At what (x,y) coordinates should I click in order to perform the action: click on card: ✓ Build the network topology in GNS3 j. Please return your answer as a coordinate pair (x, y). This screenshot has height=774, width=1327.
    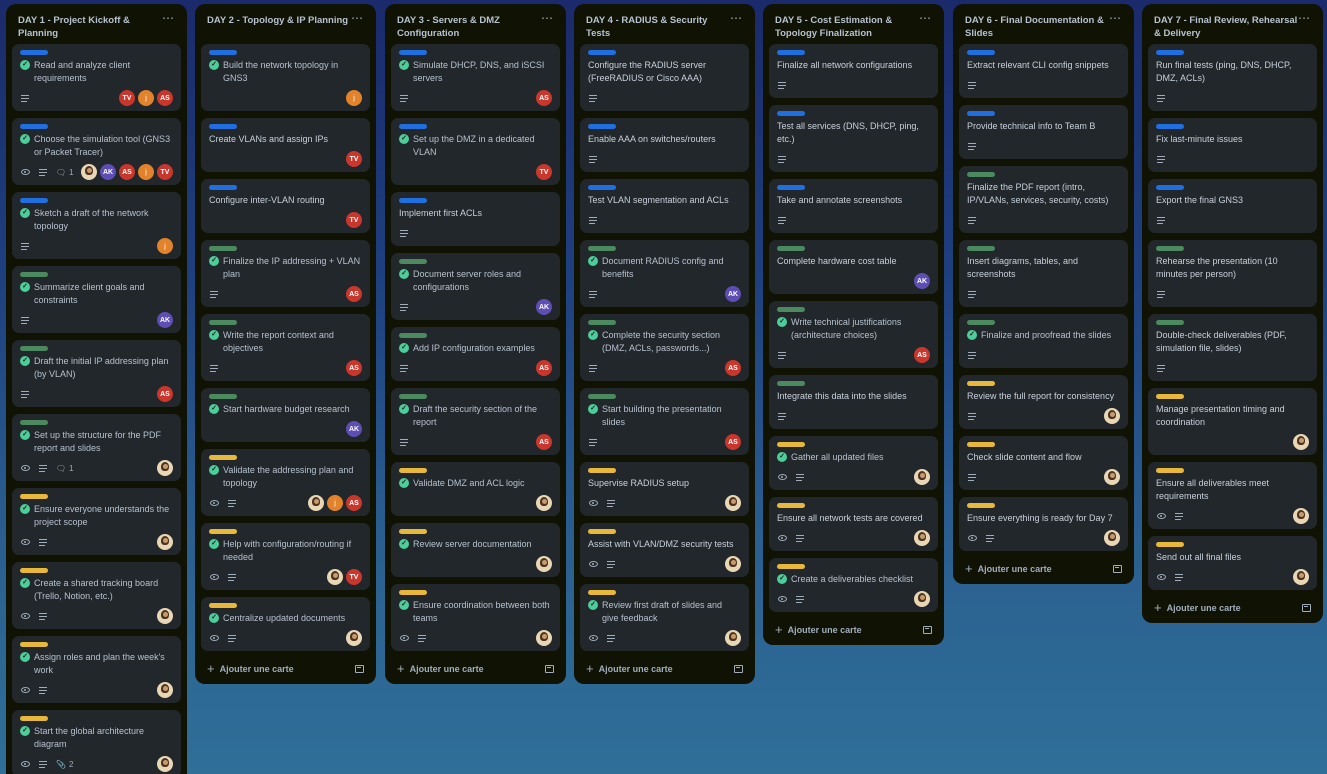
    Looking at the image, I should click on (285, 77).